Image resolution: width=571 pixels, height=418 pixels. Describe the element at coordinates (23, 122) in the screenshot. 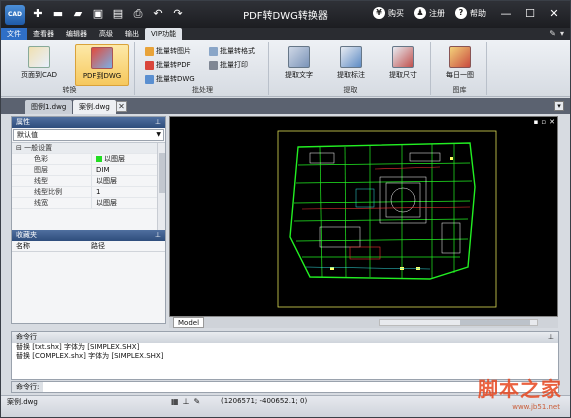

I see `properties-title: 属性` at that location.